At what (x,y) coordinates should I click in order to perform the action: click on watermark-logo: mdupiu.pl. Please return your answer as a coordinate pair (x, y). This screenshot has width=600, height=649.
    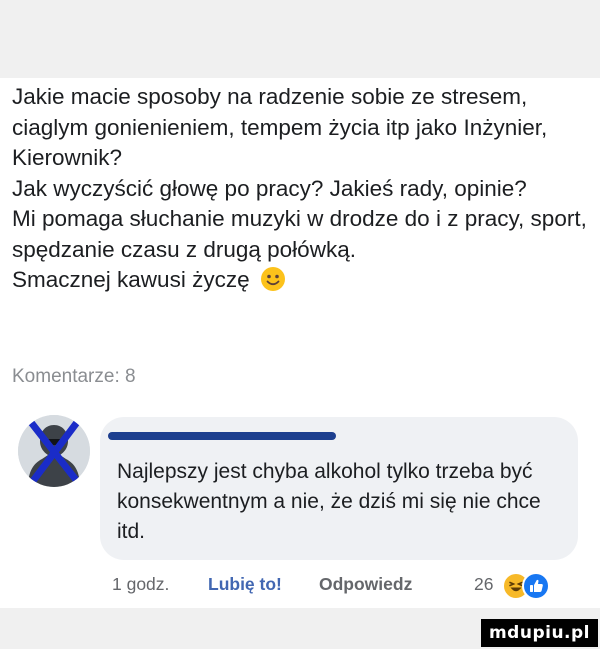
    Looking at the image, I should click on (539, 633).